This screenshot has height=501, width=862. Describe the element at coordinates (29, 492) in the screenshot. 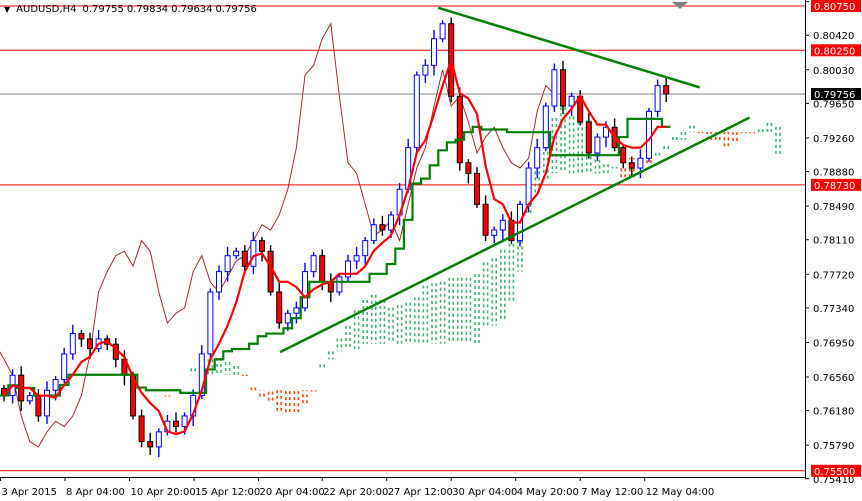

I see `x-tick-label: 3 Apr 2015` at that location.